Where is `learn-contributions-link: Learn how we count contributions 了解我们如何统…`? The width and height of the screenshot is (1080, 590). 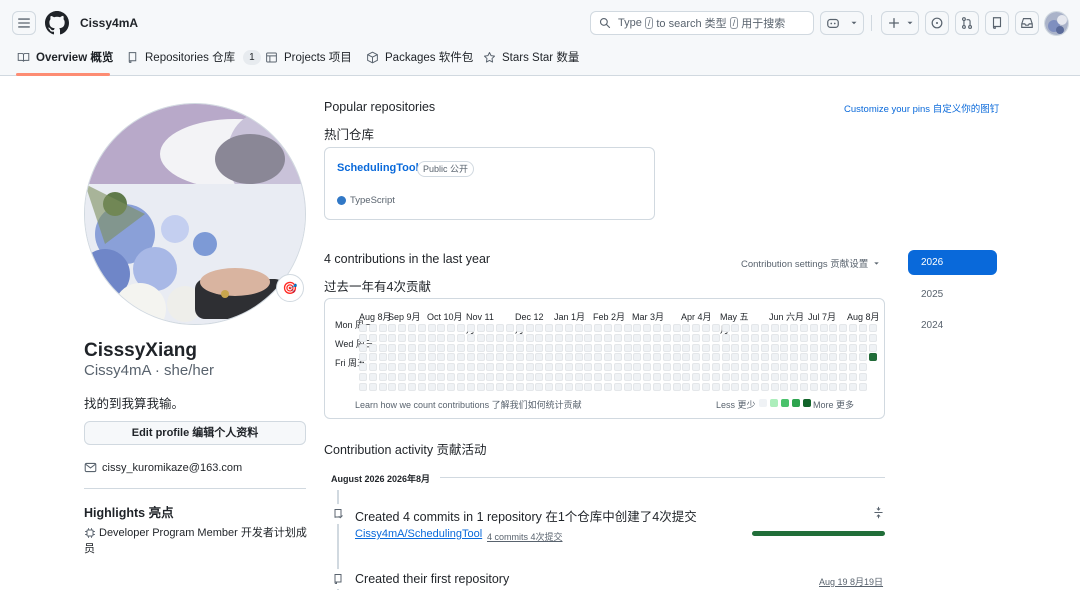
learn-contributions-link: Learn how we count contributions 了解我们如何统… is located at coordinates (468, 404).